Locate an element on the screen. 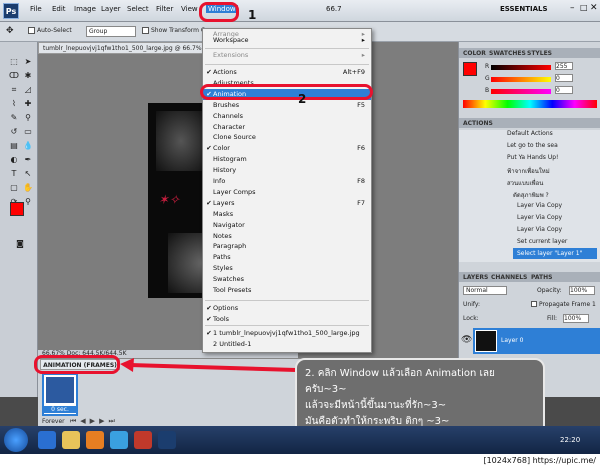 This screenshot has height=469, width=600. quick-mask-icon: ◙ is located at coordinates (20, 244).